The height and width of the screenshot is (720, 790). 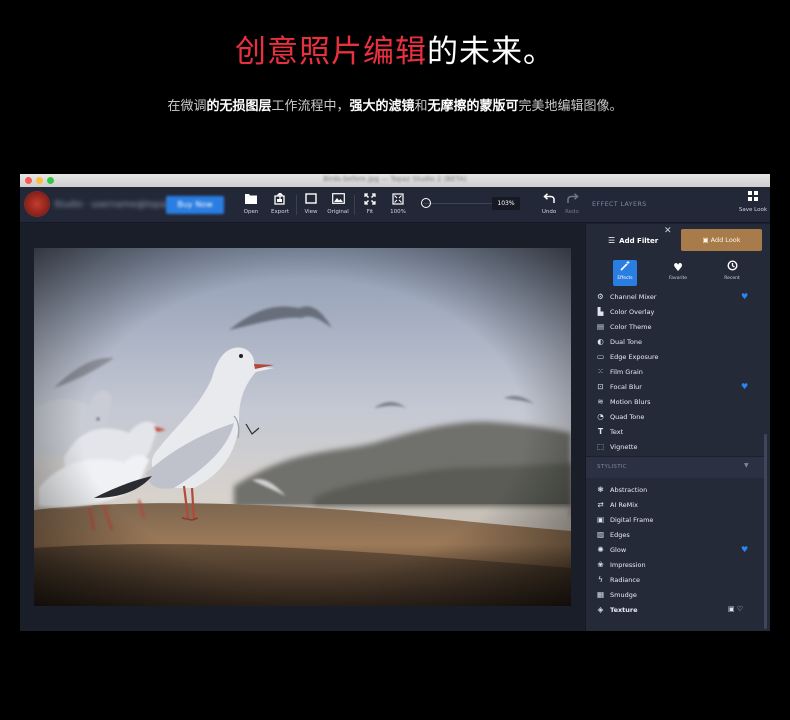 I want to click on effect-item-dual-tone: ◐ Dual Tone, so click(x=675, y=342).